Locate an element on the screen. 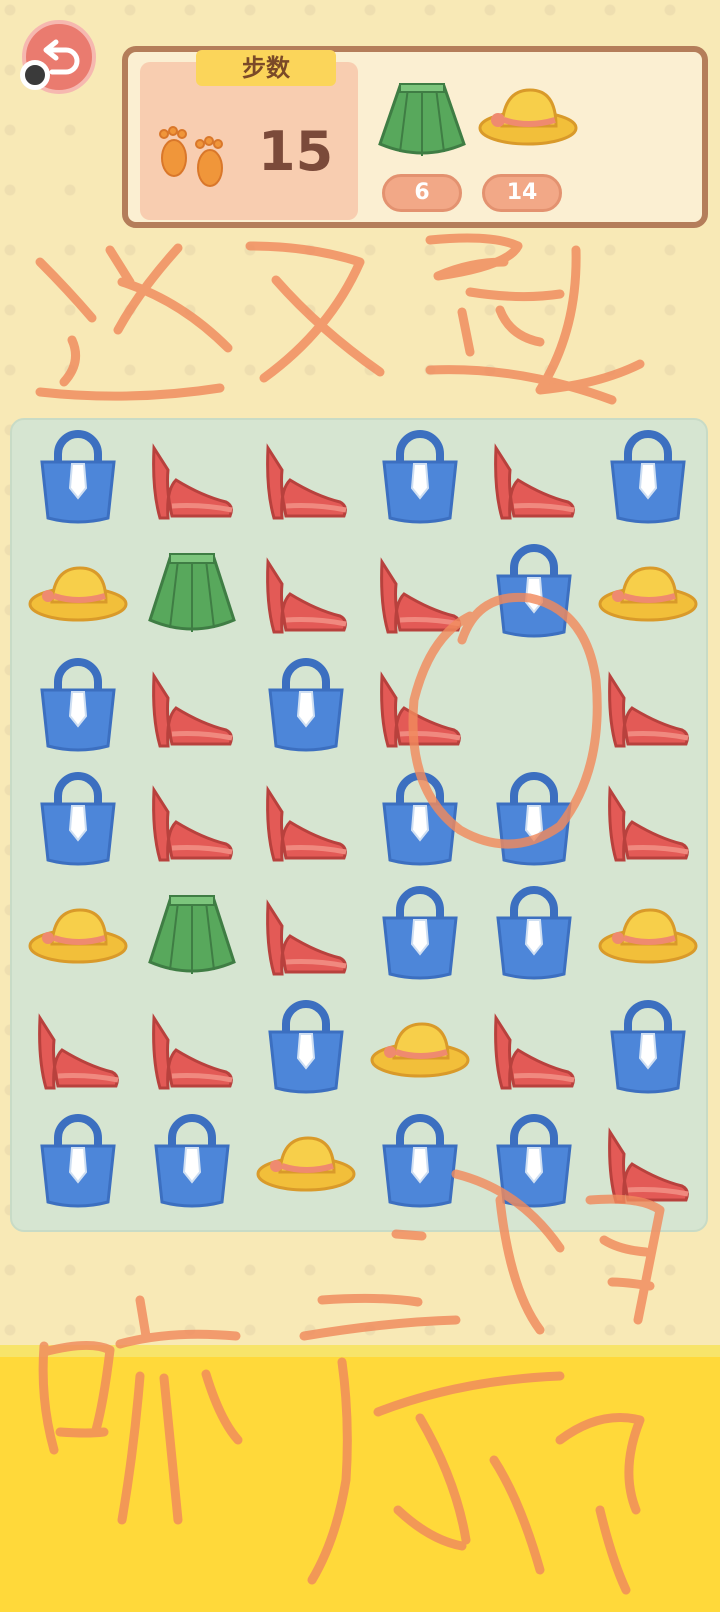  goal-count-skirt: 6 is located at coordinates (422, 193).